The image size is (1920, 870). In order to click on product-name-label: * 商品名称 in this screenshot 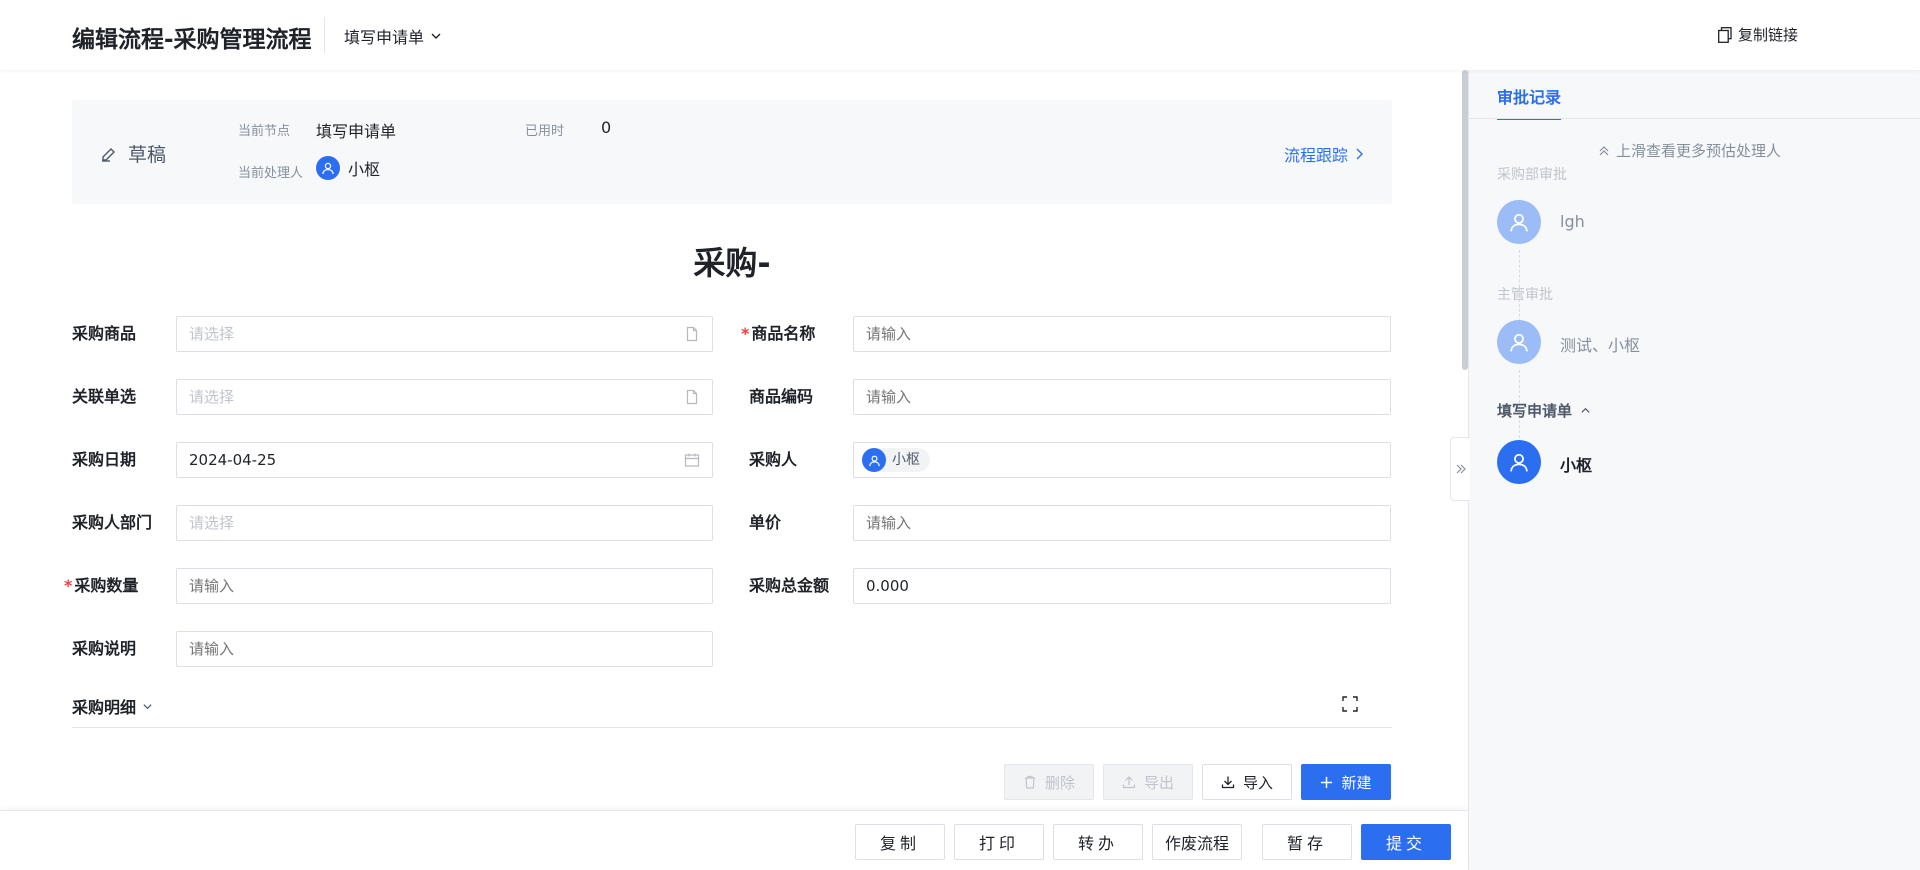, I will do `click(778, 334)`.